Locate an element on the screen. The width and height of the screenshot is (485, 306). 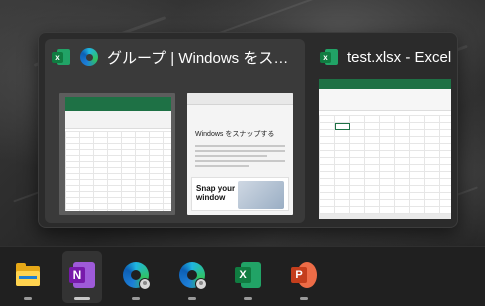
excel-icon: X is located at coordinates (248, 275).